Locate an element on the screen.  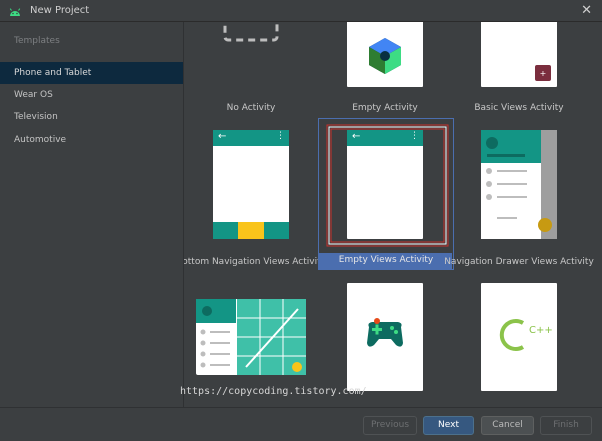
native-cpp-thumbnail: C++ is located at coordinates (519, 337).